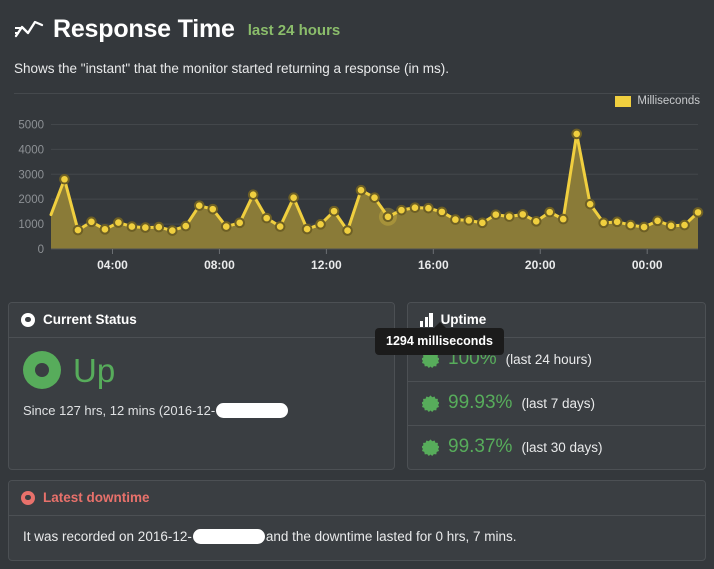 The width and height of the screenshot is (714, 569). Describe the element at coordinates (357, 498) in the screenshot. I see `latest-downtime-header: Latest downtime` at that location.